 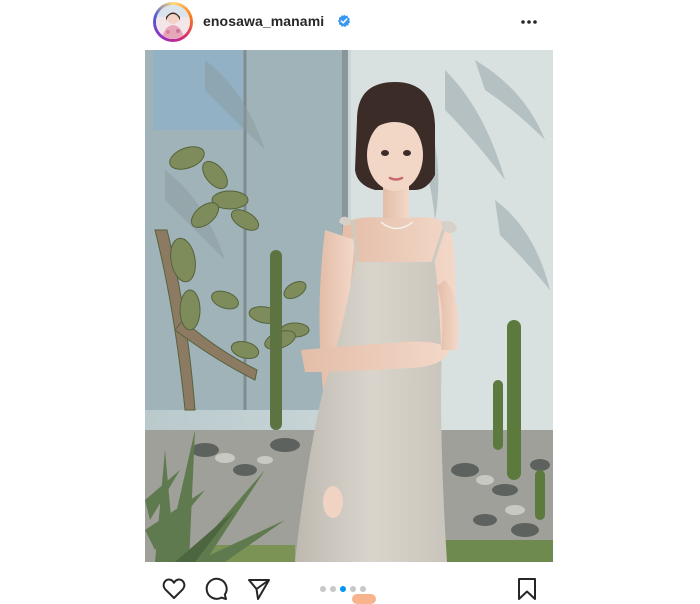 I want to click on post-username: enosawa_manami, so click(x=263, y=21).